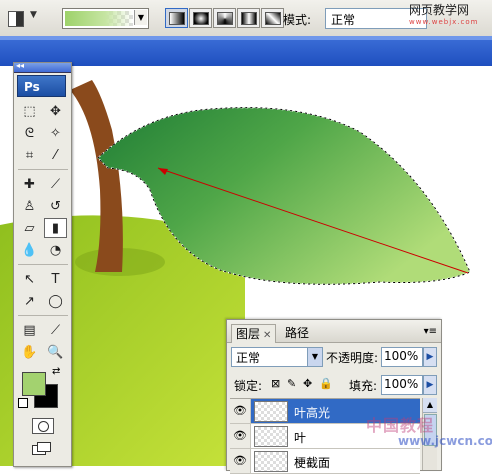  I want to click on move-tool-icon: ✥, so click(55, 111).